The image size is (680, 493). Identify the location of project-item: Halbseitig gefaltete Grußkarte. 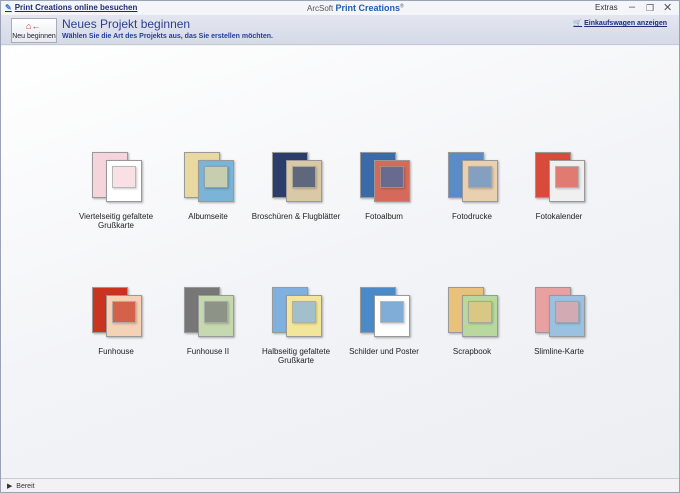
(296, 323).